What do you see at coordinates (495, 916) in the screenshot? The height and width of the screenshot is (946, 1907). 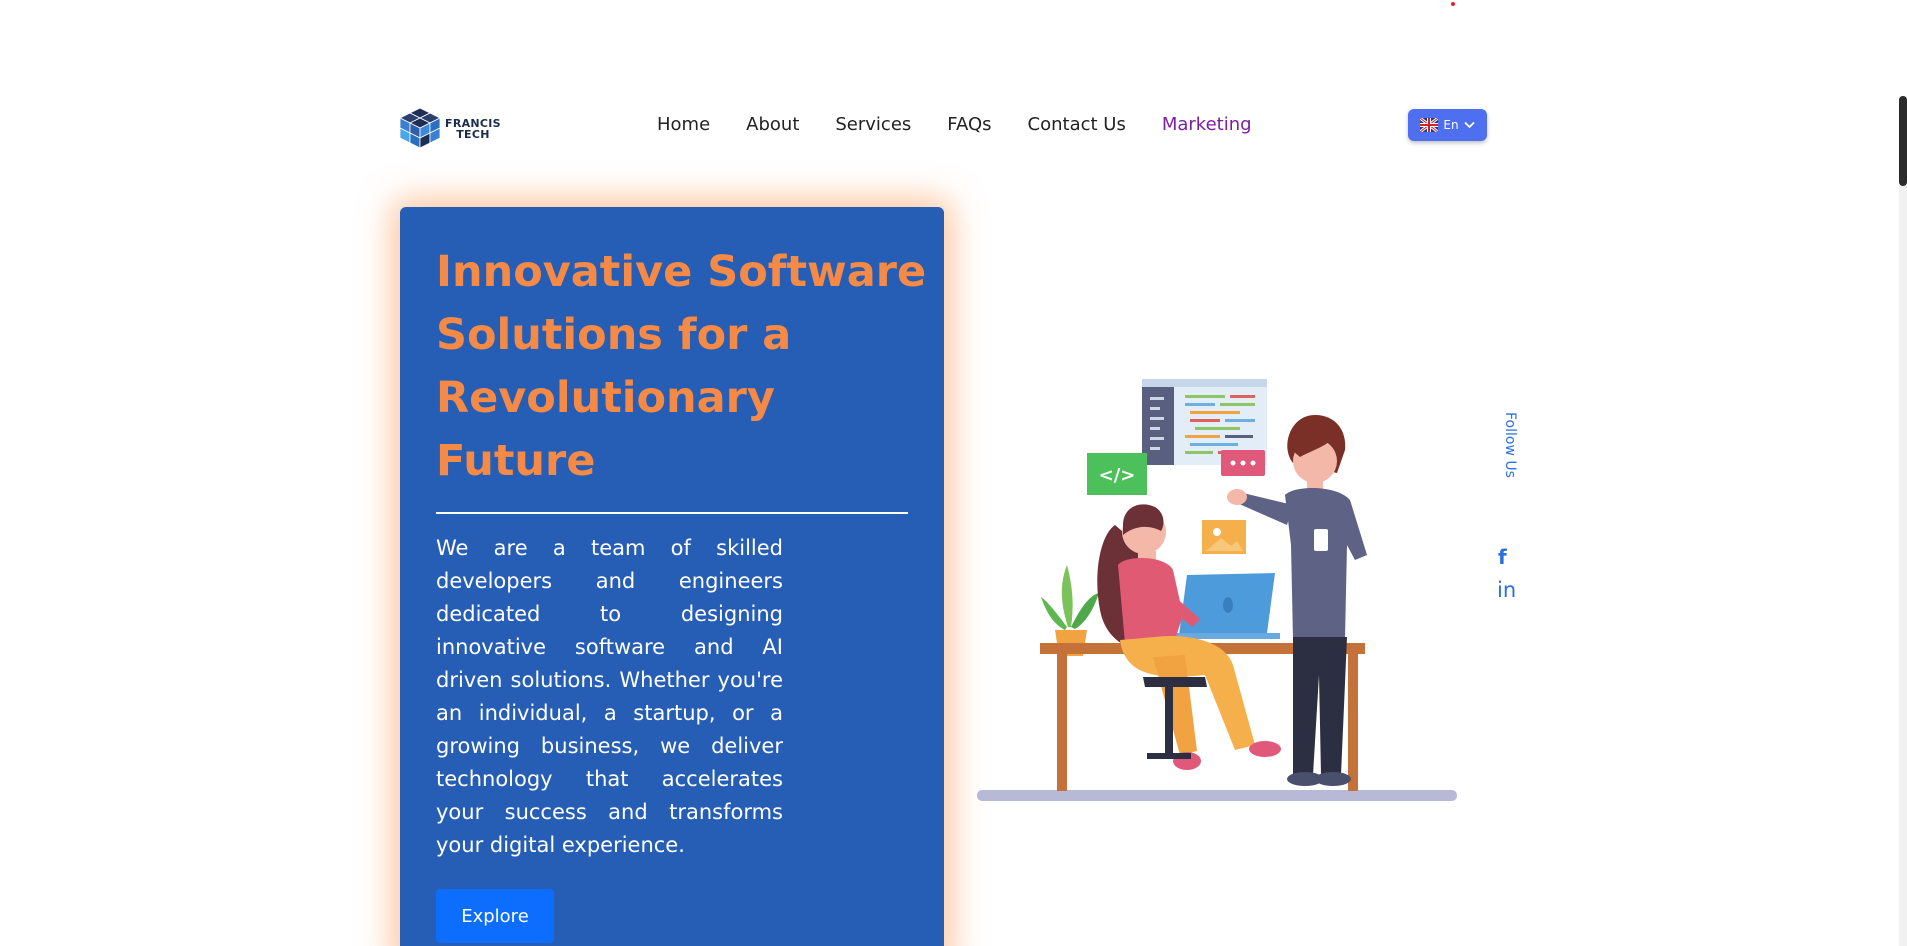 I see `explore-button: Explore` at bounding box center [495, 916].